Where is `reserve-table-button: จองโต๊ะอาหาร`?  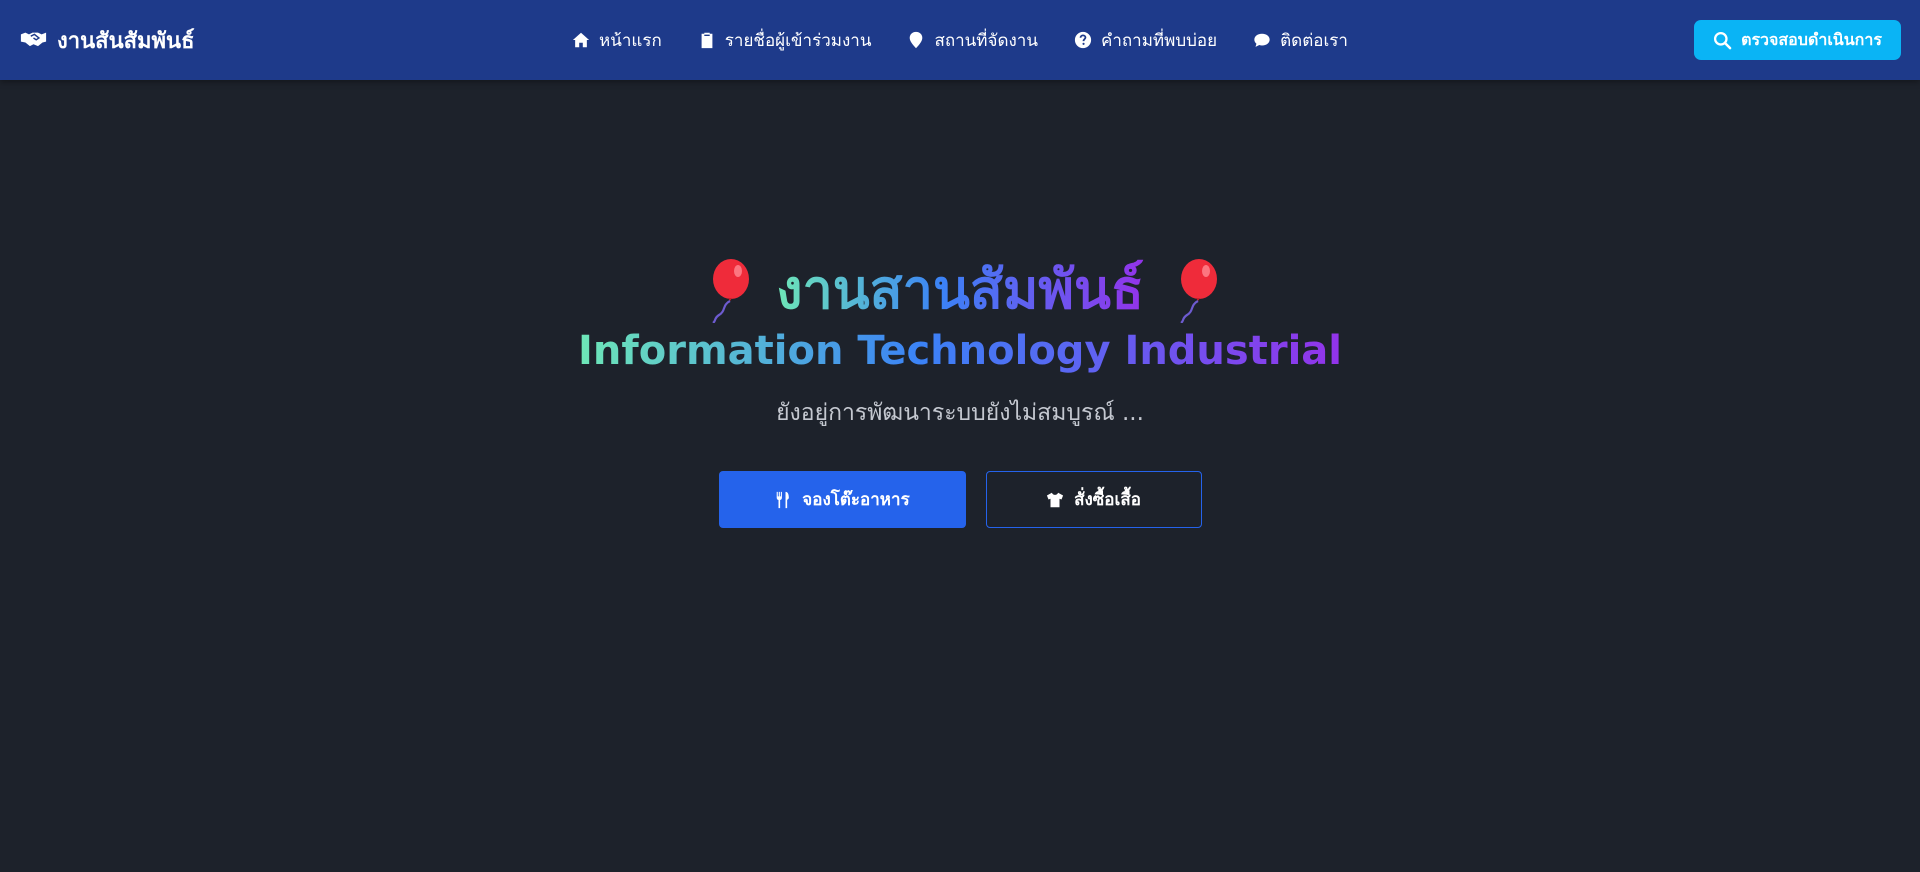 reserve-table-button: จองโต๊ะอาหาร is located at coordinates (842, 499).